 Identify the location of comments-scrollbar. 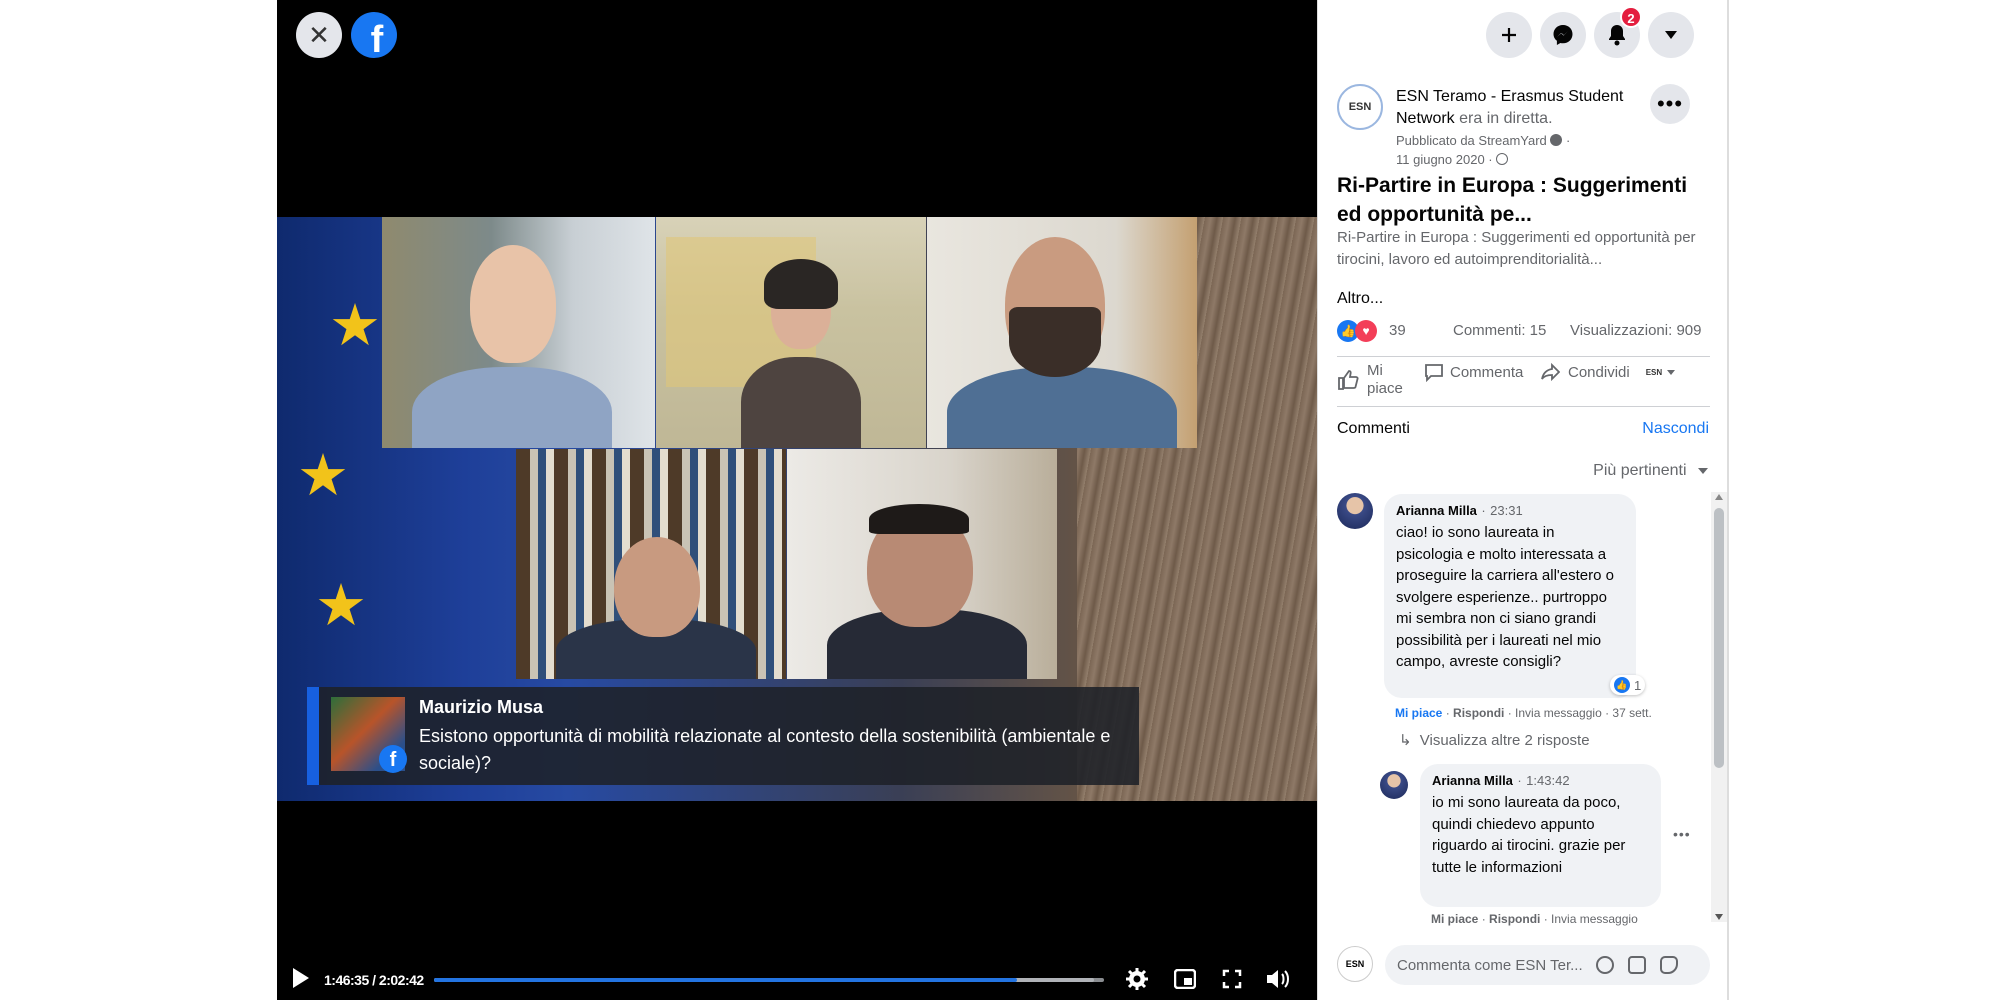
(1719, 707).